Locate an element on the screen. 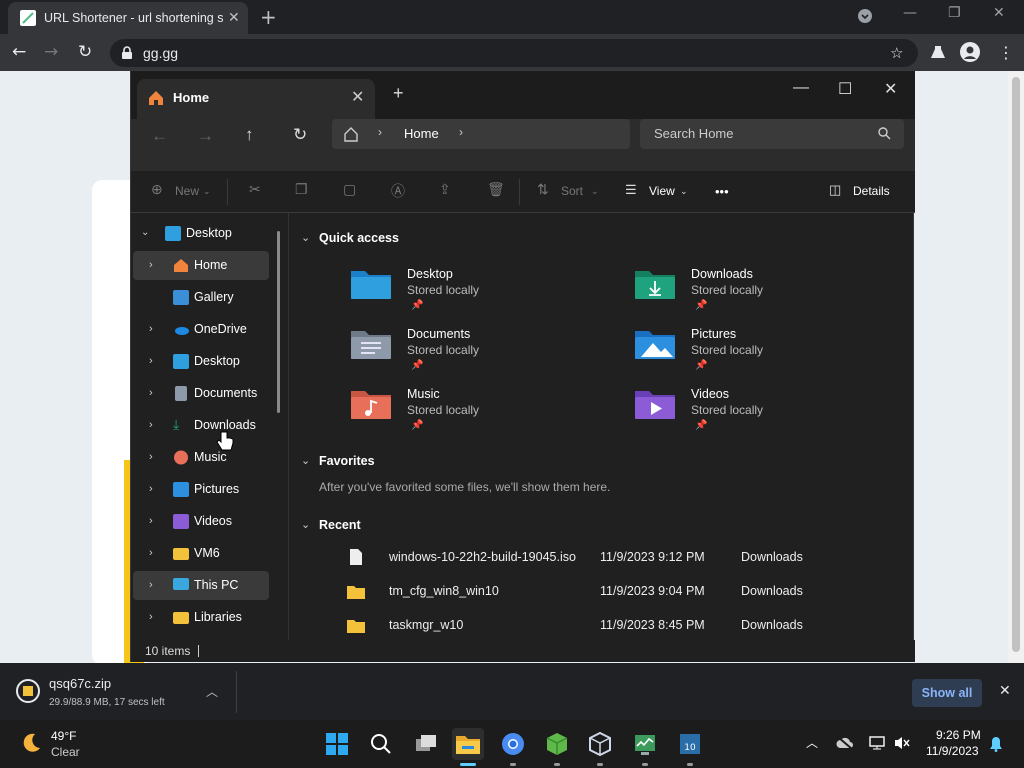  refresh-icon: ↻ is located at coordinates (300, 135).